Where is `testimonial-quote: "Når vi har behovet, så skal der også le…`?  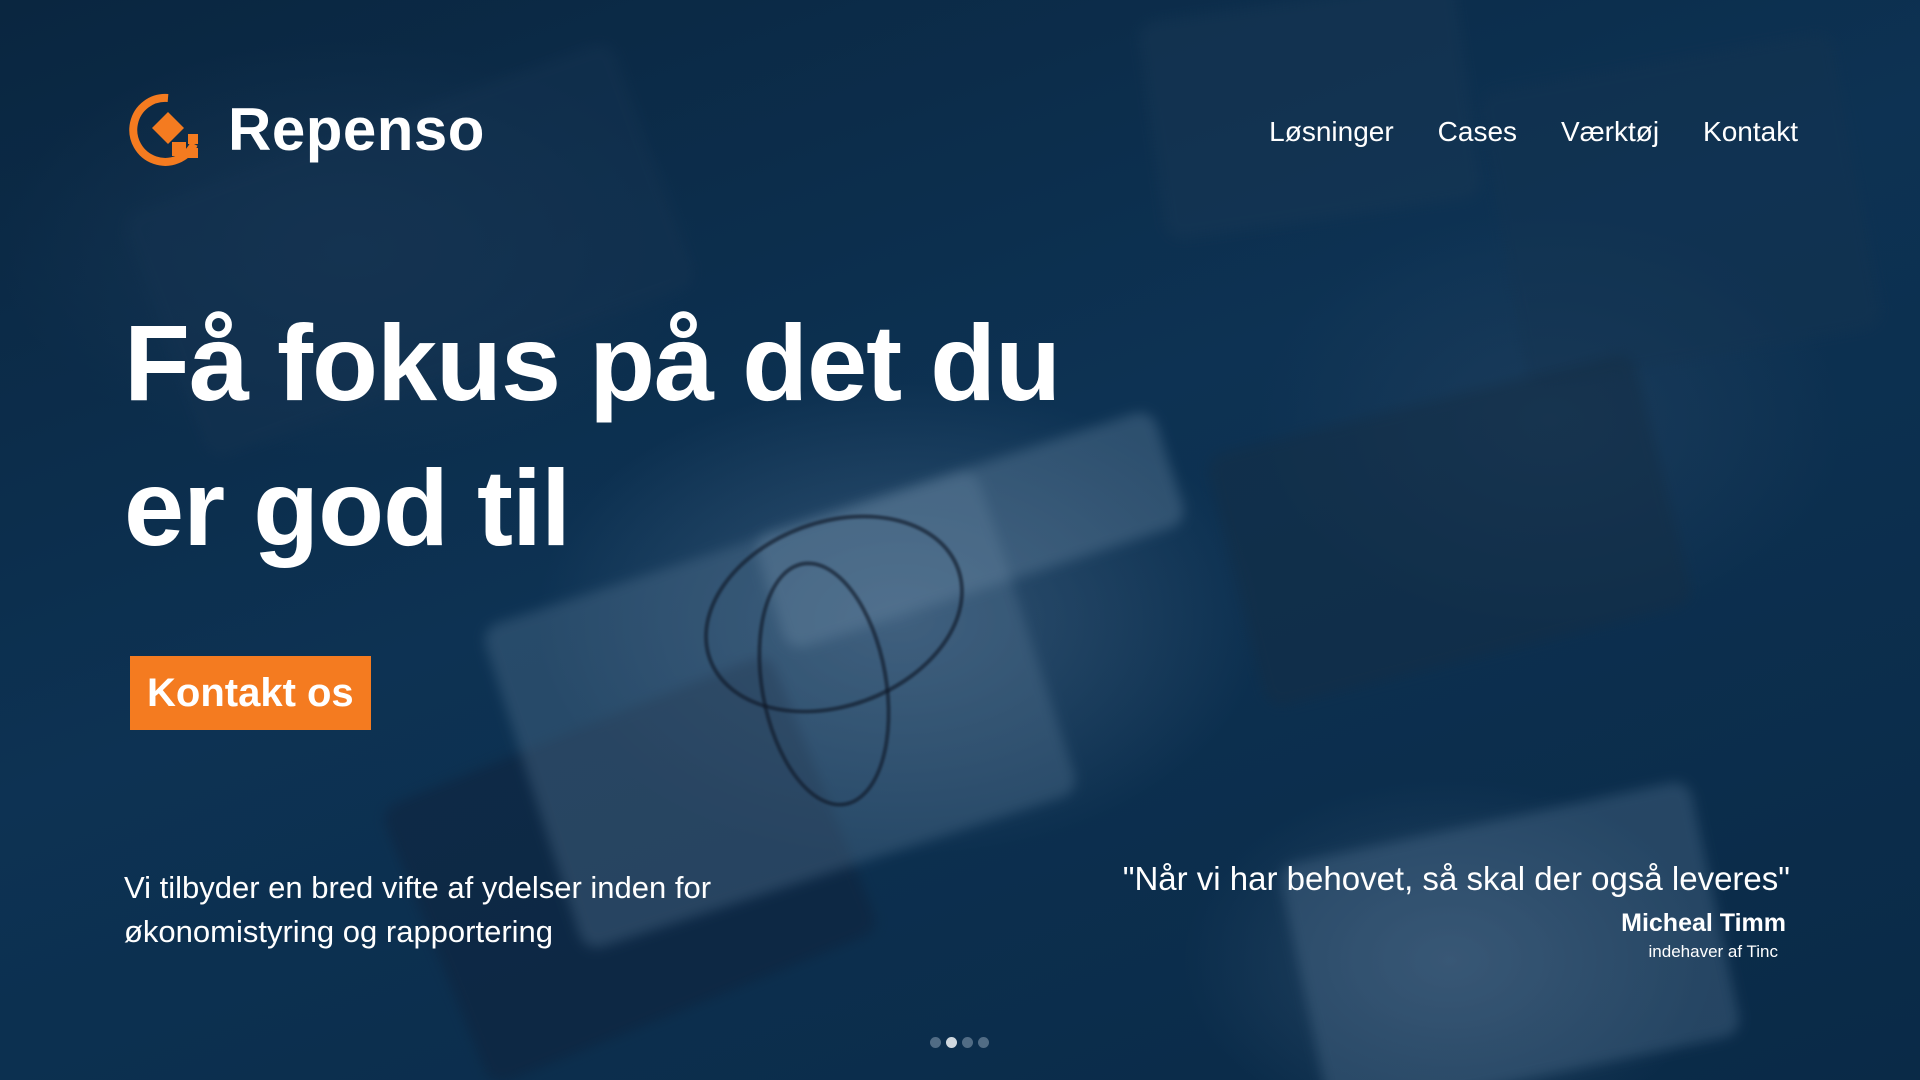 testimonial-quote: "Når vi har behovet, så skal der også le… is located at coordinates (1456, 878).